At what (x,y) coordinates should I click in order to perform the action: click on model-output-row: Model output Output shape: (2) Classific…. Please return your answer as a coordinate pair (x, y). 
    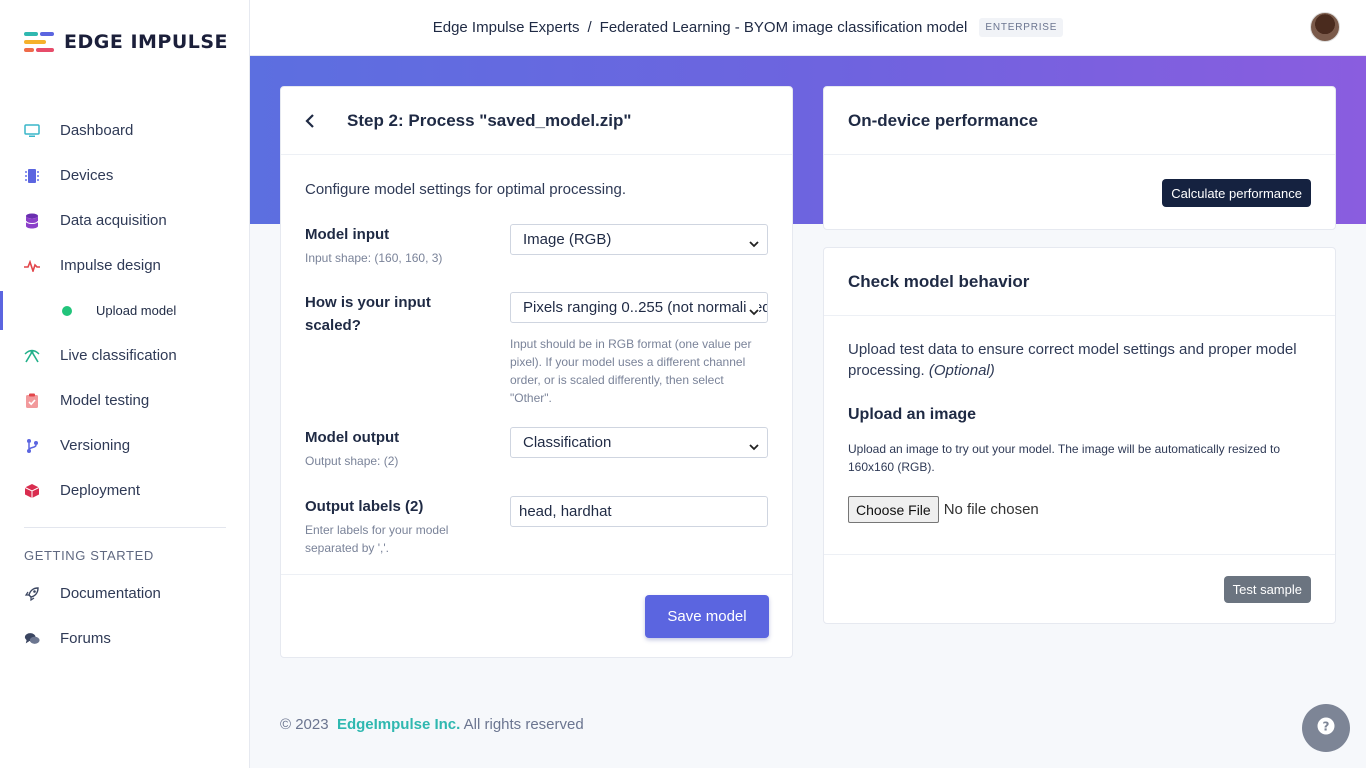
    Looking at the image, I should click on (537, 448).